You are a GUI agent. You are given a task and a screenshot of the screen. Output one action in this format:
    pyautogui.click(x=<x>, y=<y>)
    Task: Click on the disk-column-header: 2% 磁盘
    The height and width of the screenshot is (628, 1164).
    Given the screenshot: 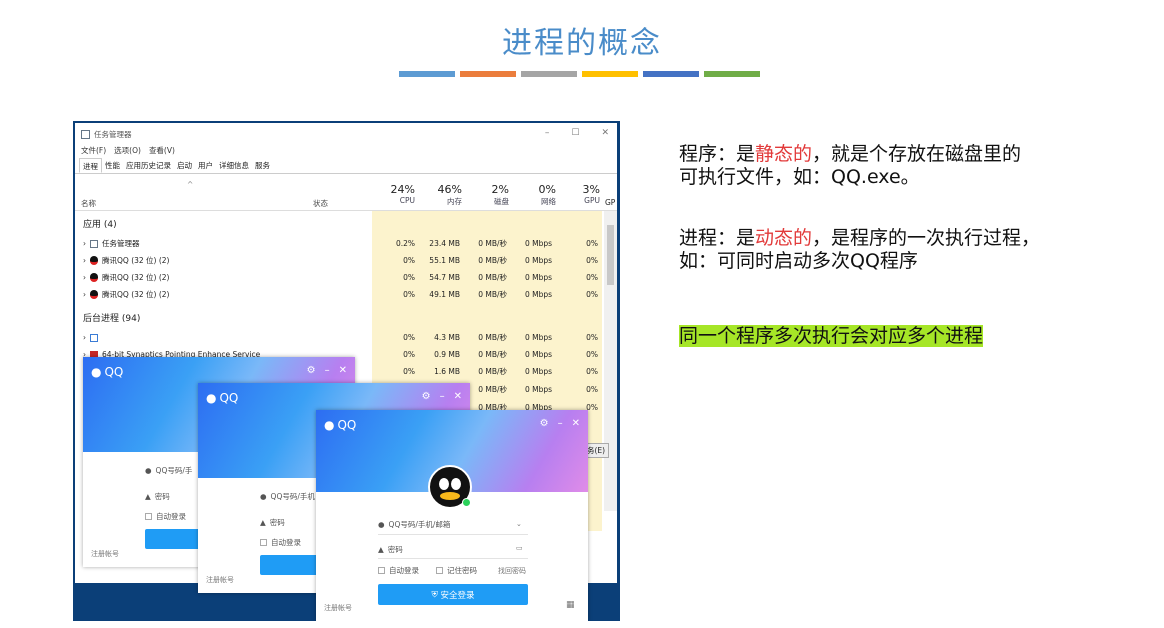 What is the action you would take?
    pyautogui.click(x=484, y=192)
    